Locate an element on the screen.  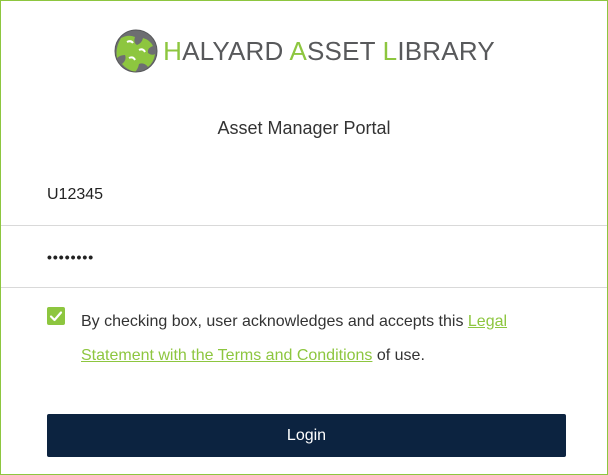
logo-text: HALYARD ASSET LIBRARY is located at coordinates (329, 51).